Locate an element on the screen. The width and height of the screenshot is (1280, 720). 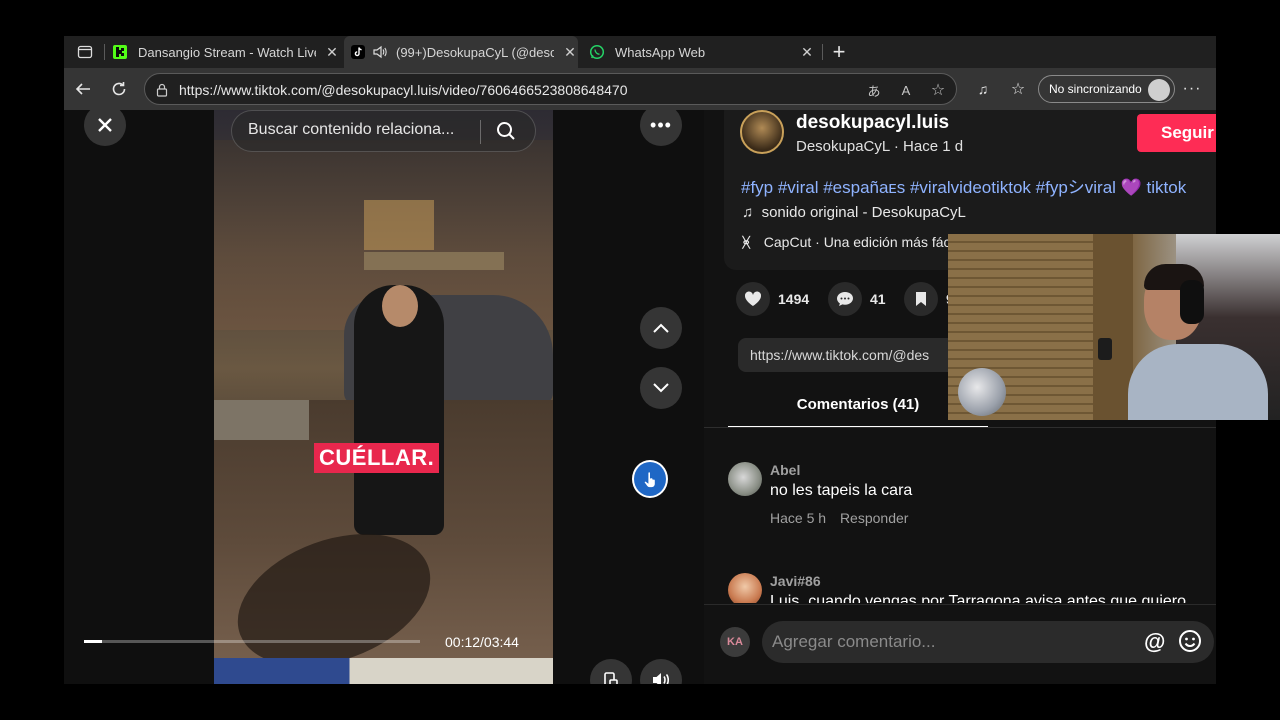
comment-time: Hace 5 h is located at coordinates (798, 518).